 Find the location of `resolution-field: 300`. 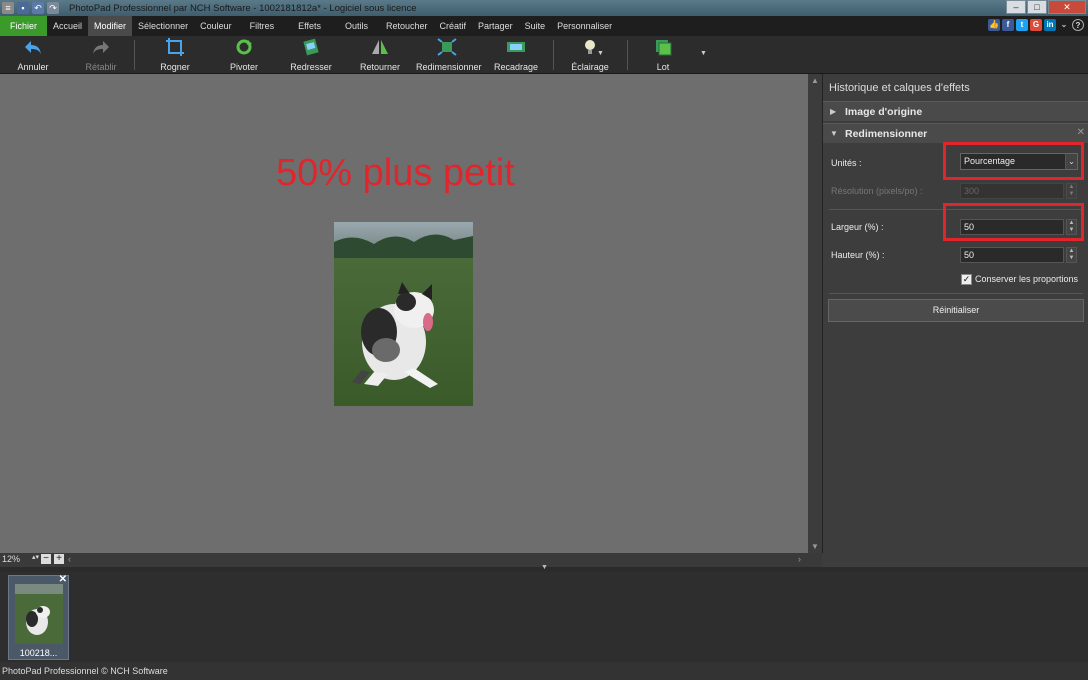

resolution-field: 300 is located at coordinates (1012, 191).